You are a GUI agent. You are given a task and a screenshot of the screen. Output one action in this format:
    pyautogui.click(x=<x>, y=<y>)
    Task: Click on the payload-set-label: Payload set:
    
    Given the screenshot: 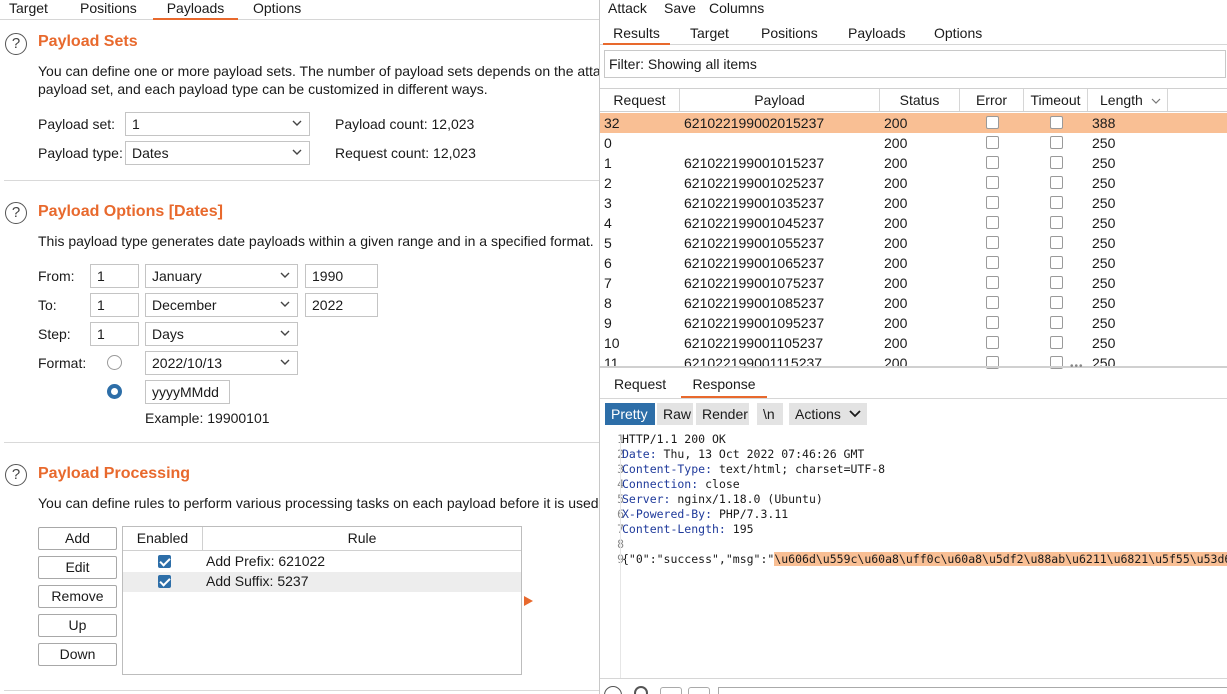 What is the action you would take?
    pyautogui.click(x=77, y=124)
    